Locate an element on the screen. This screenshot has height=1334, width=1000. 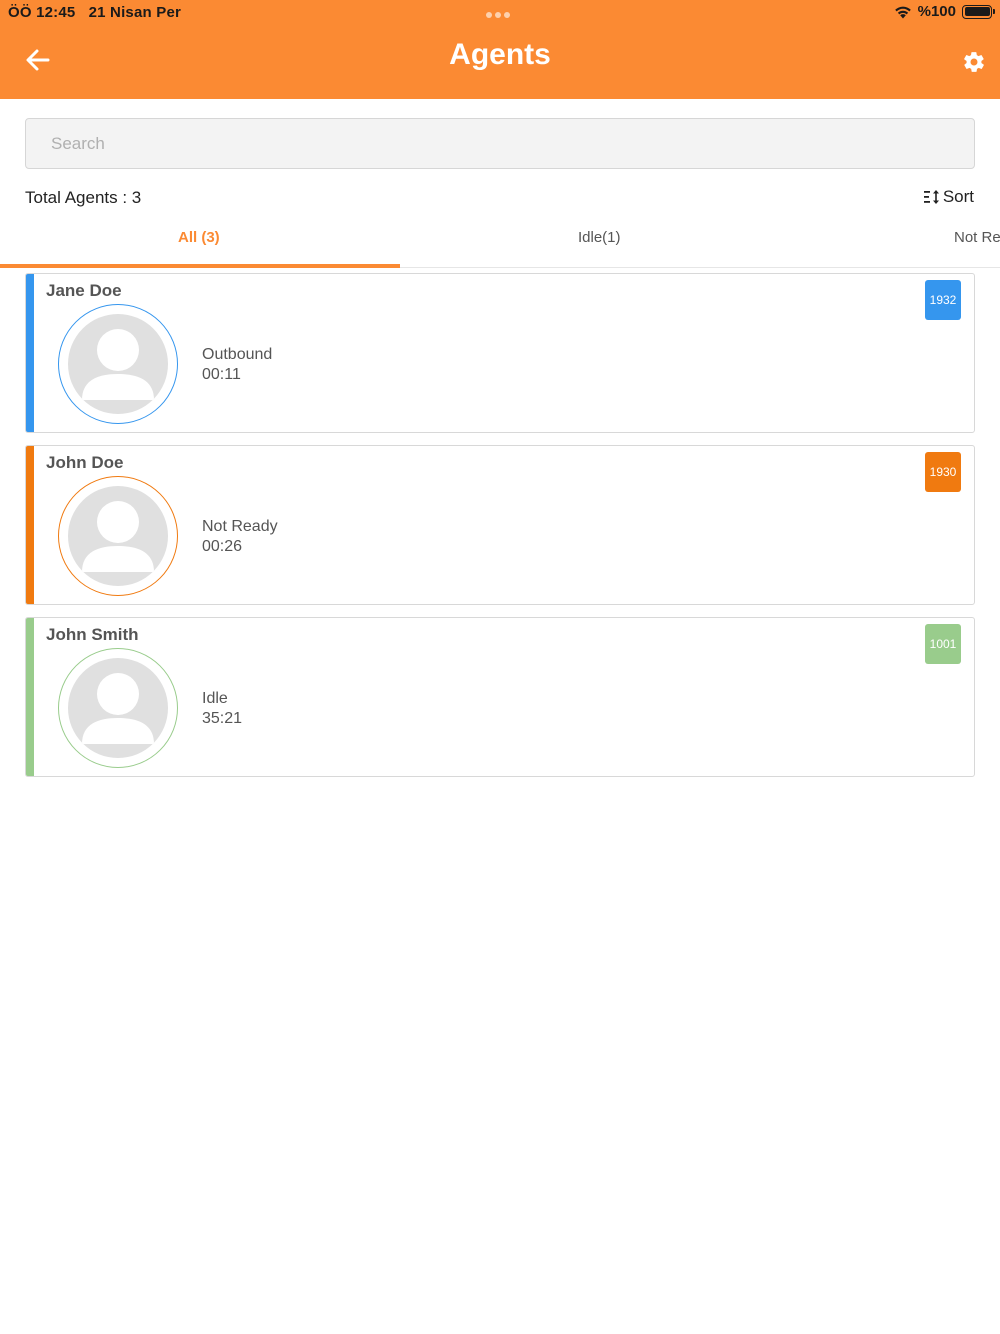
agent-status-label: Idle is located at coordinates (215, 698).